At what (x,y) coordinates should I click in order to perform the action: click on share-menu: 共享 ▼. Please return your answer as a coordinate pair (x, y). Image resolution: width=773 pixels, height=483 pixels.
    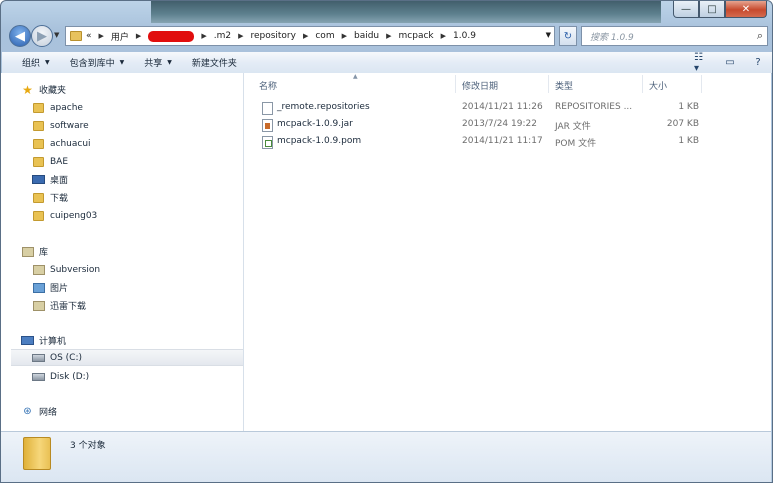
    Looking at the image, I should click on (158, 62).